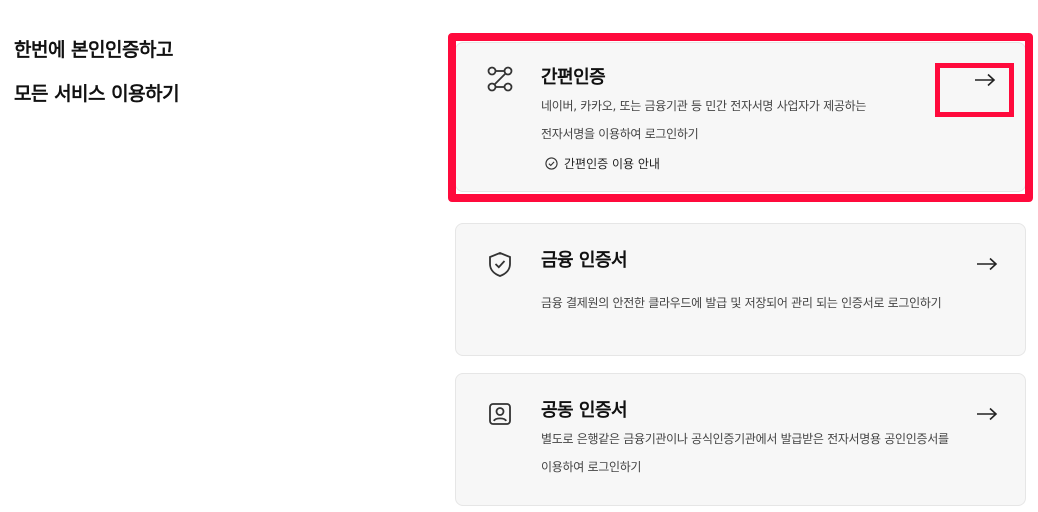 This screenshot has height=512, width=1038. Describe the element at coordinates (93, 50) in the screenshot. I see `headline-line-1: 한번에 본인인증하고` at that location.